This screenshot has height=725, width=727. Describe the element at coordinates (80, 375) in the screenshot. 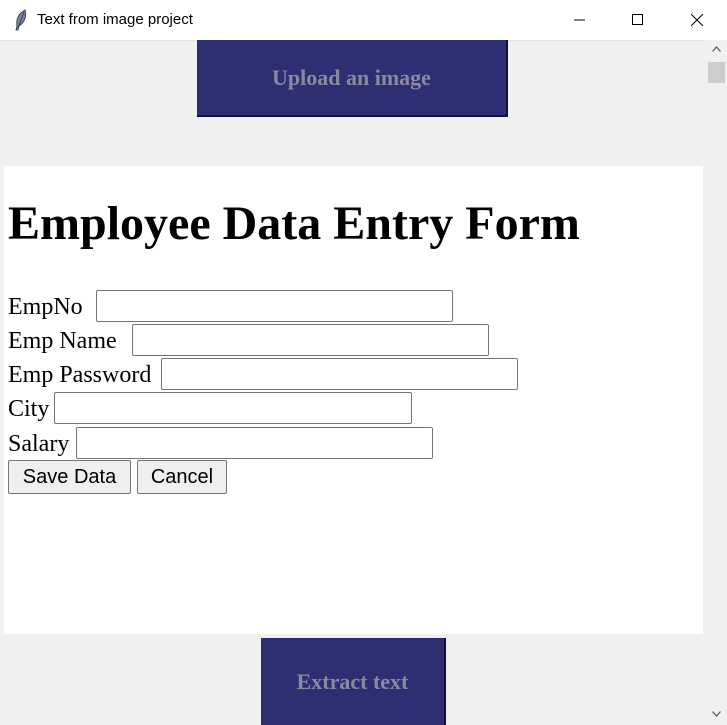

I see `emppassword-label: Emp Password` at that location.